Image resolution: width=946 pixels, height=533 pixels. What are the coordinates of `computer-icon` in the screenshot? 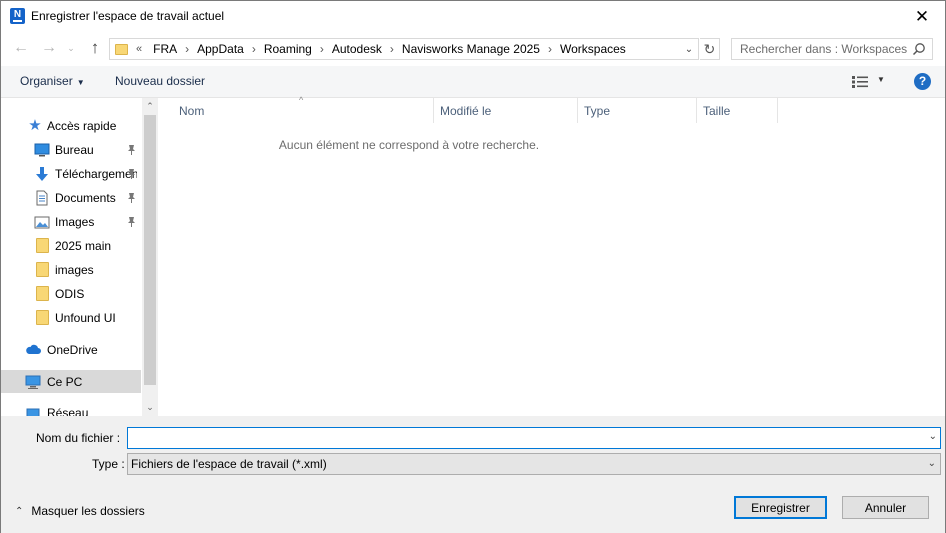 It's located at (33, 382).